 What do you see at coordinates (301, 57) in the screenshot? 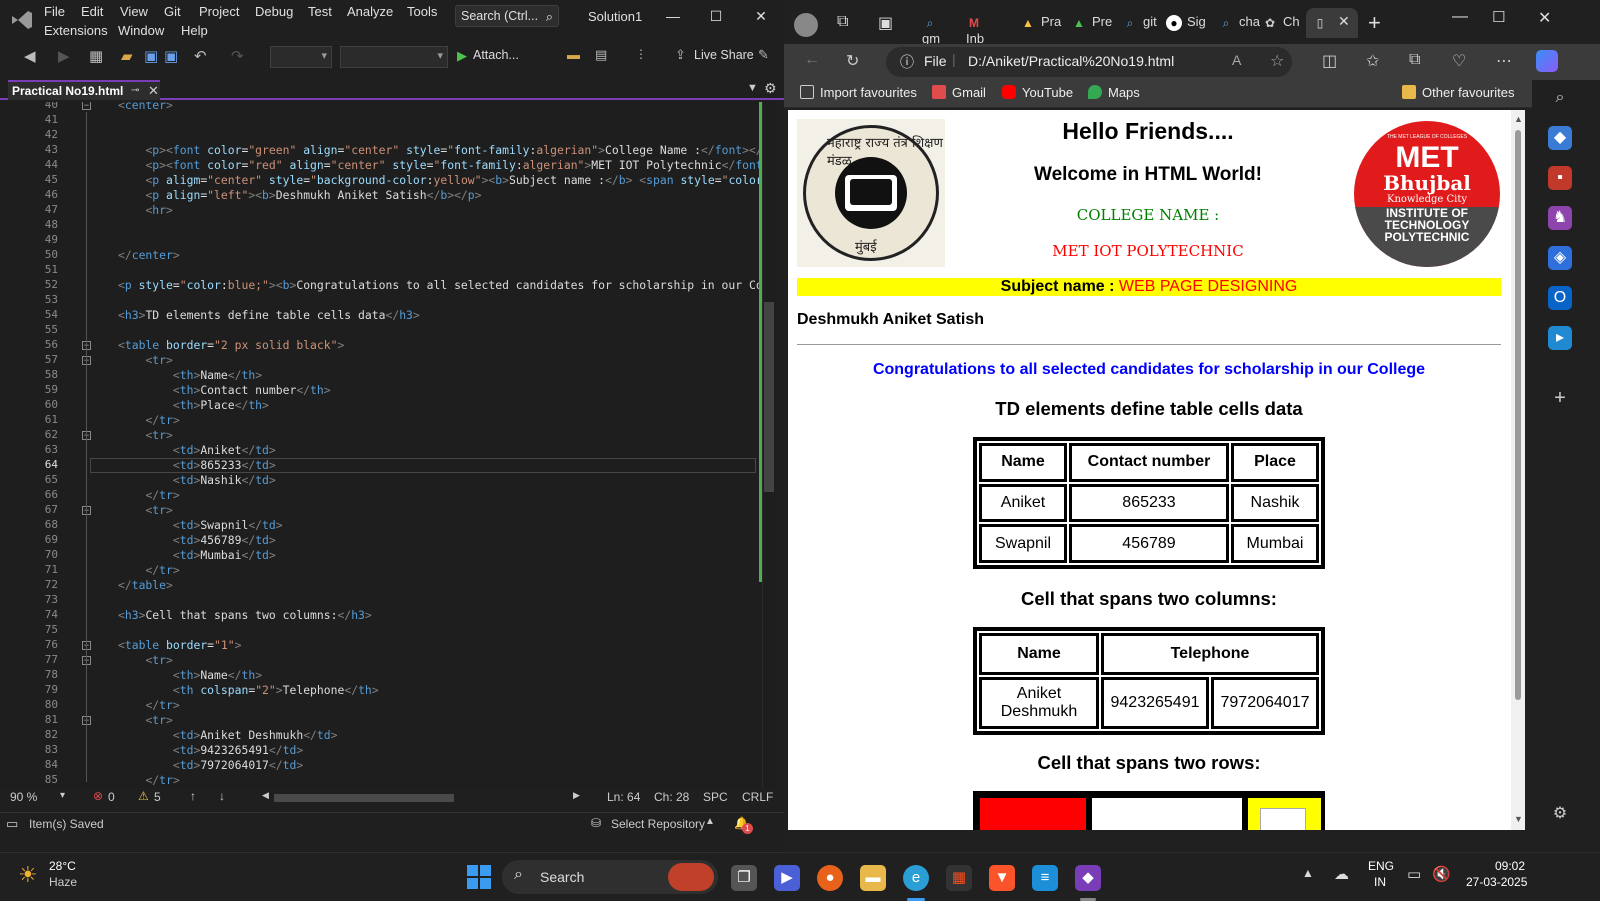
I see `configuration-dropdown` at bounding box center [301, 57].